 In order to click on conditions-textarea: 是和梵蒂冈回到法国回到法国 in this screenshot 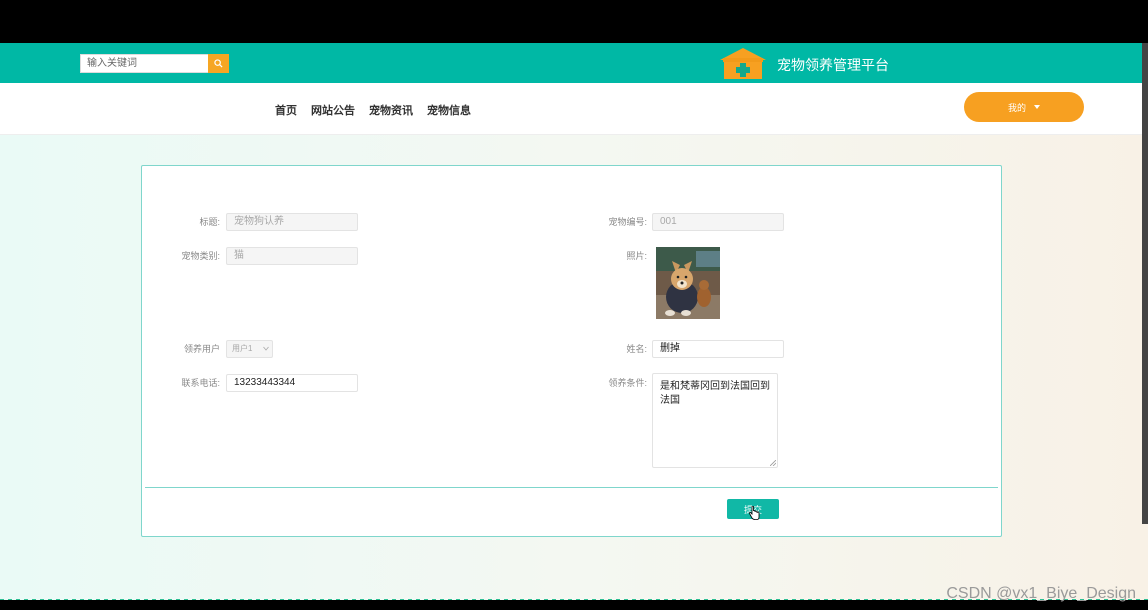, I will do `click(715, 420)`.